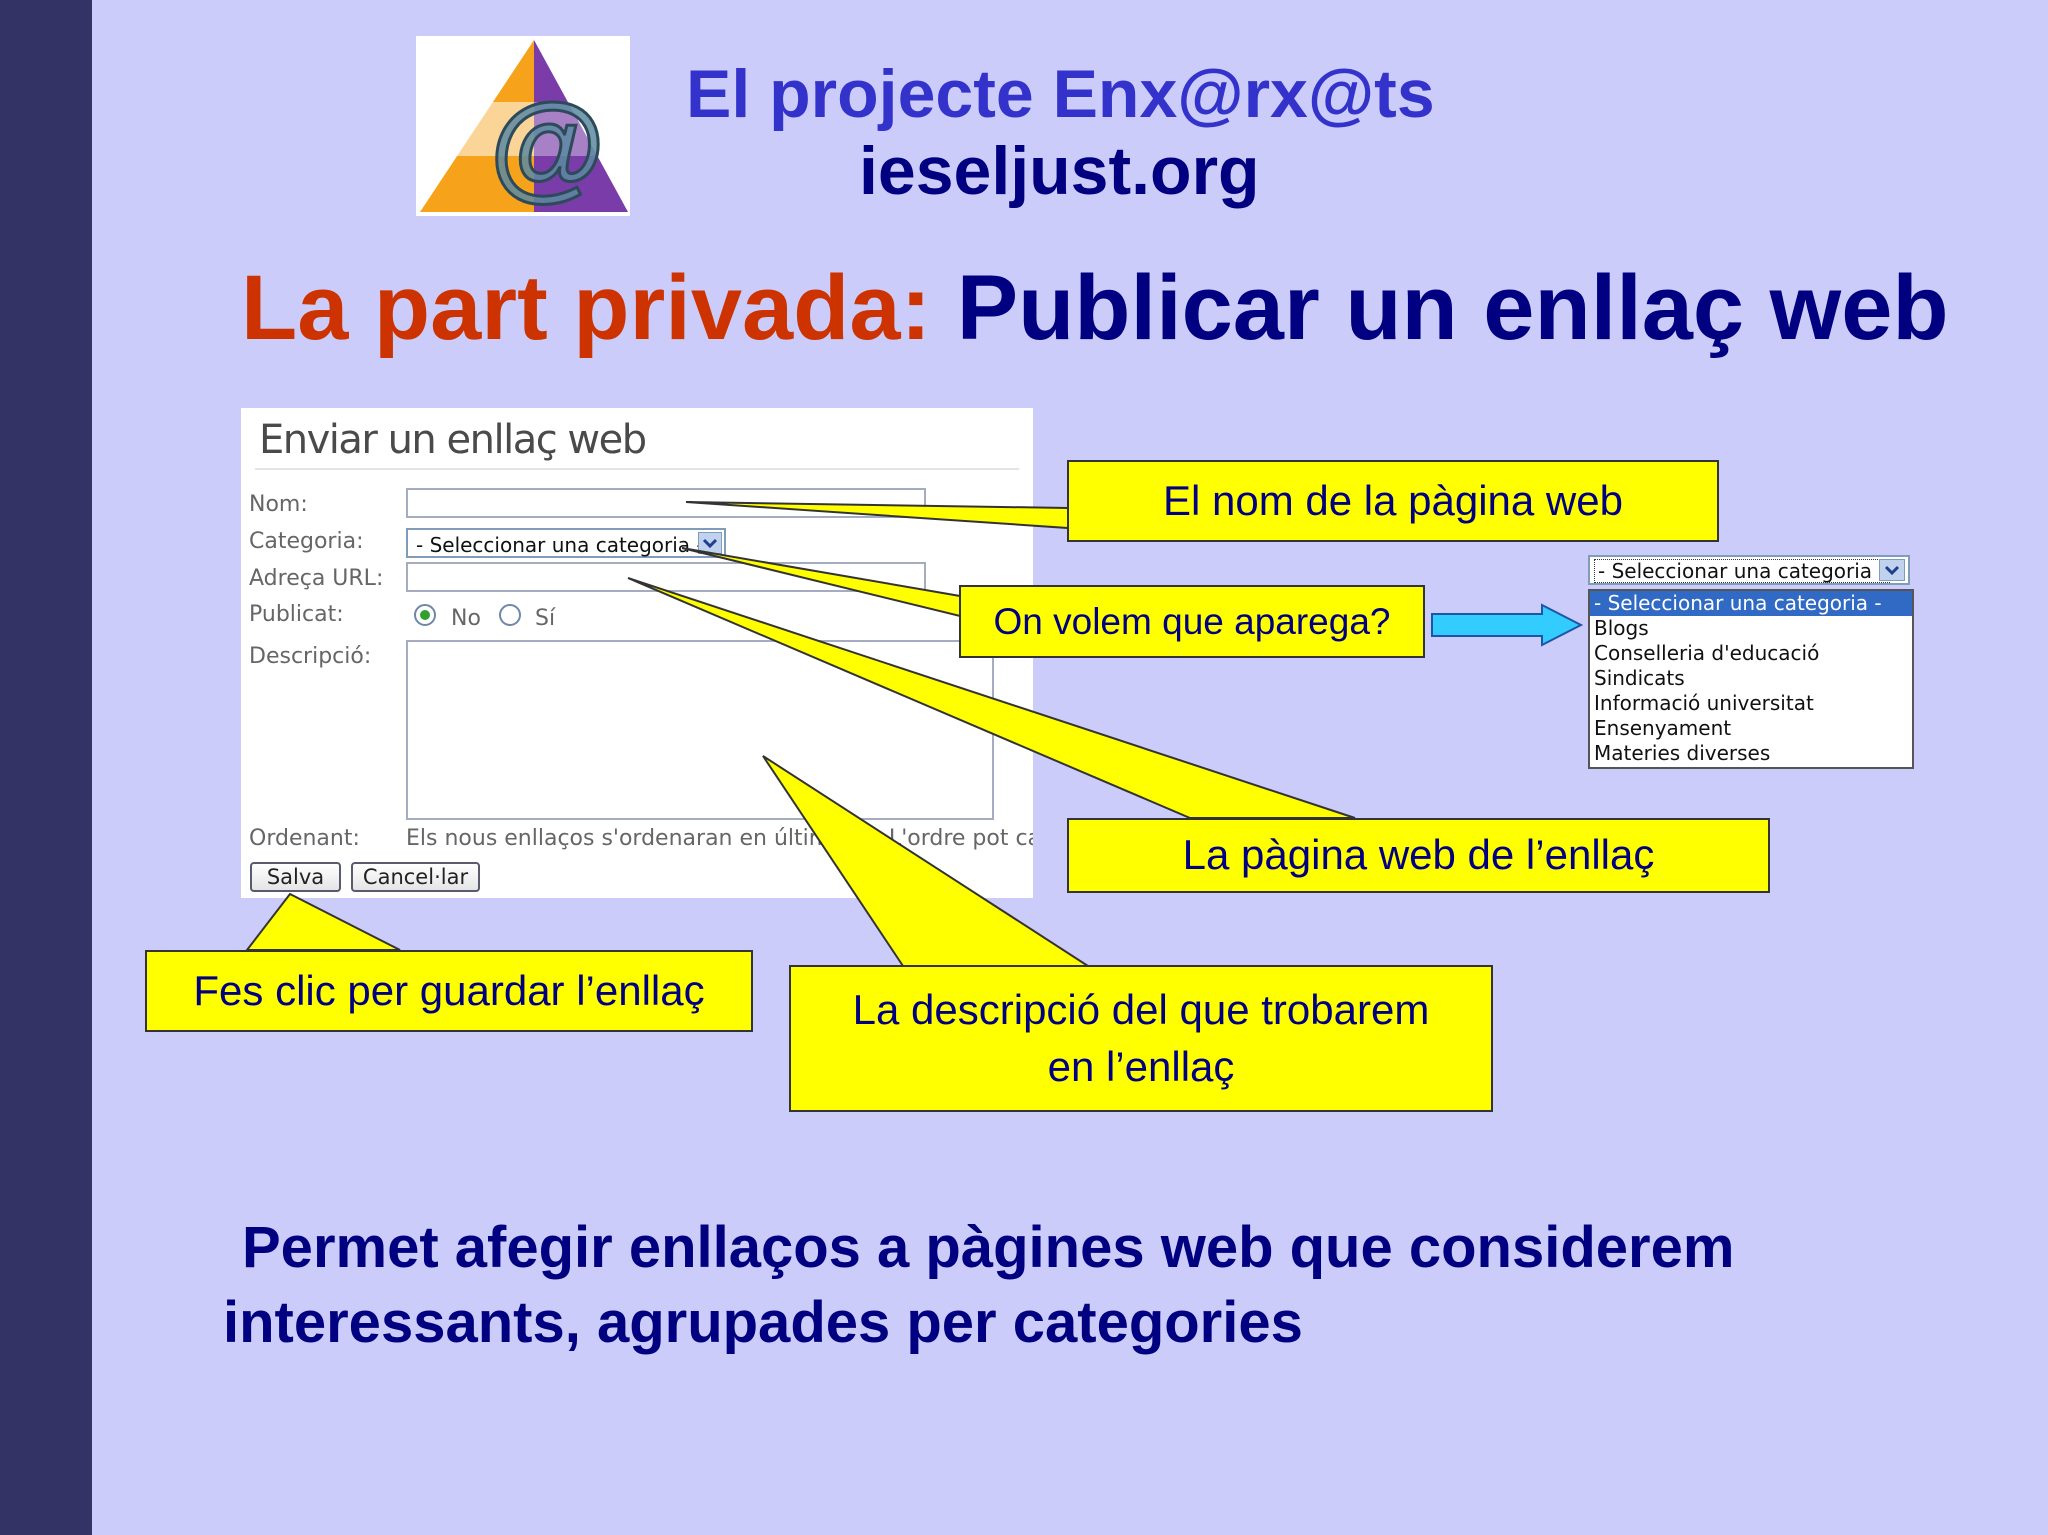  I want to click on dropdown-option-materies-diverses: Materies diverses, so click(1751, 753).